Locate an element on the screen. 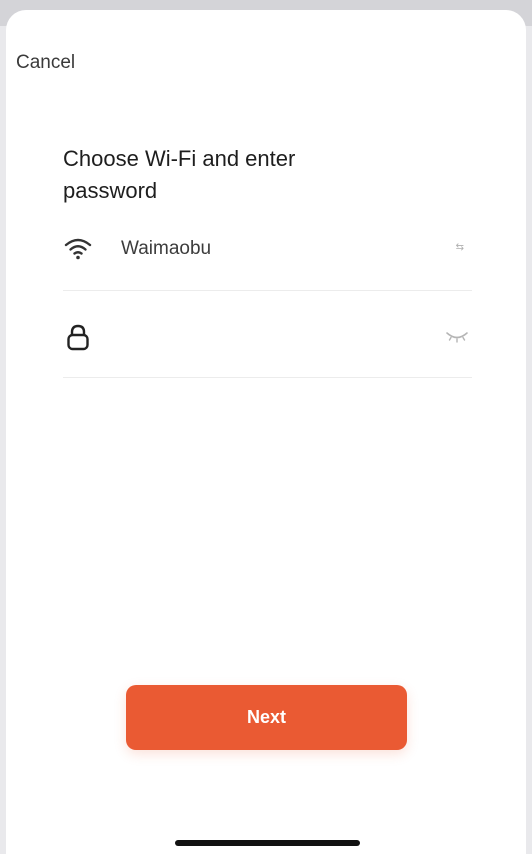 Image resolution: width=532 pixels, height=854 pixels. password-input is located at coordinates (273, 337).